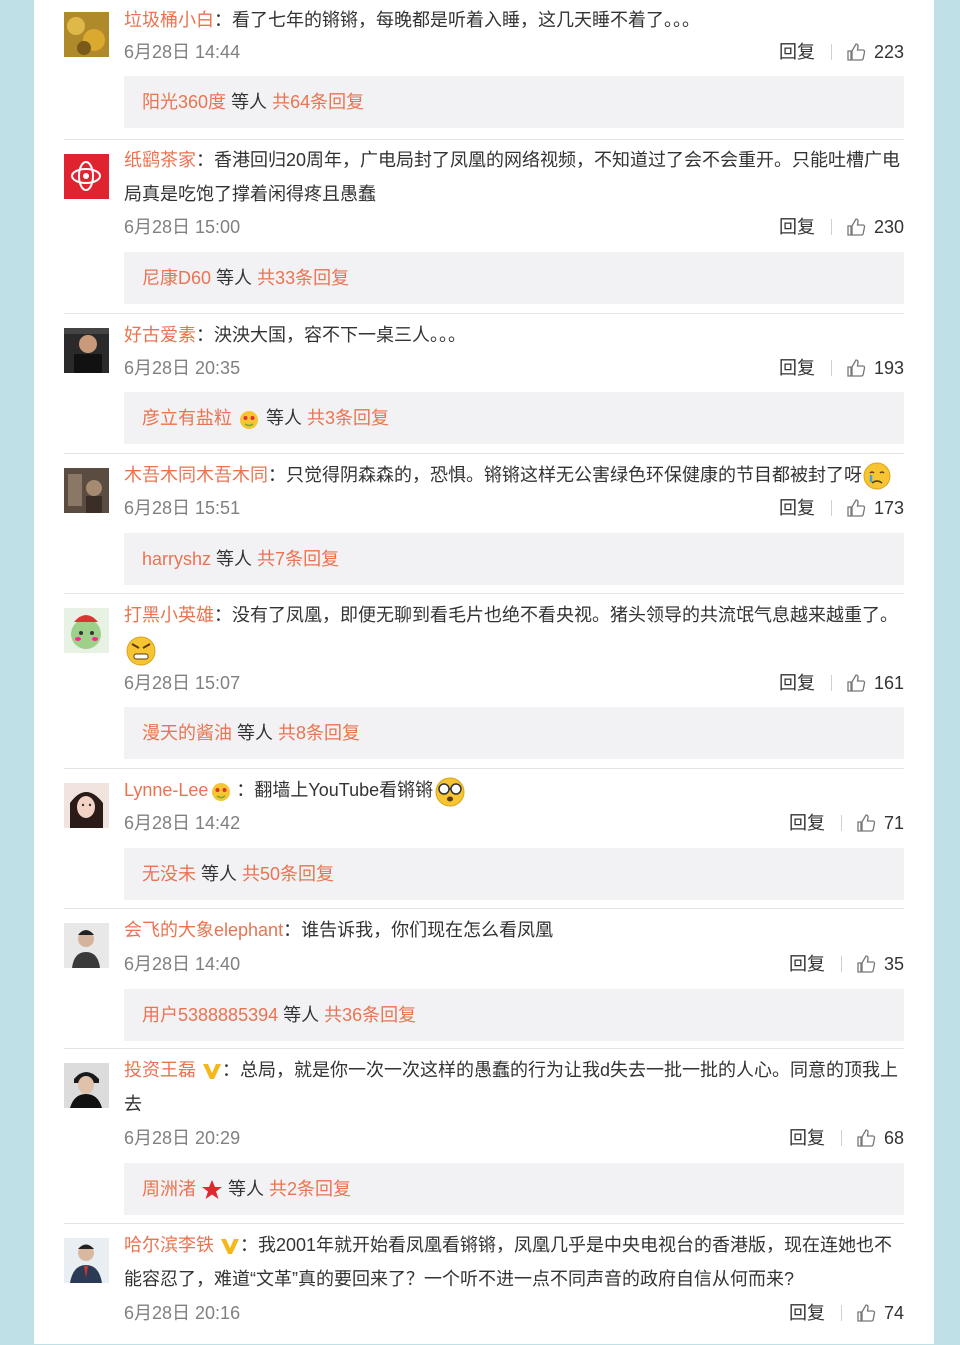 The width and height of the screenshot is (960, 1345). What do you see at coordinates (196, 475) in the screenshot?
I see `username: 木吾木同木吾木同` at bounding box center [196, 475].